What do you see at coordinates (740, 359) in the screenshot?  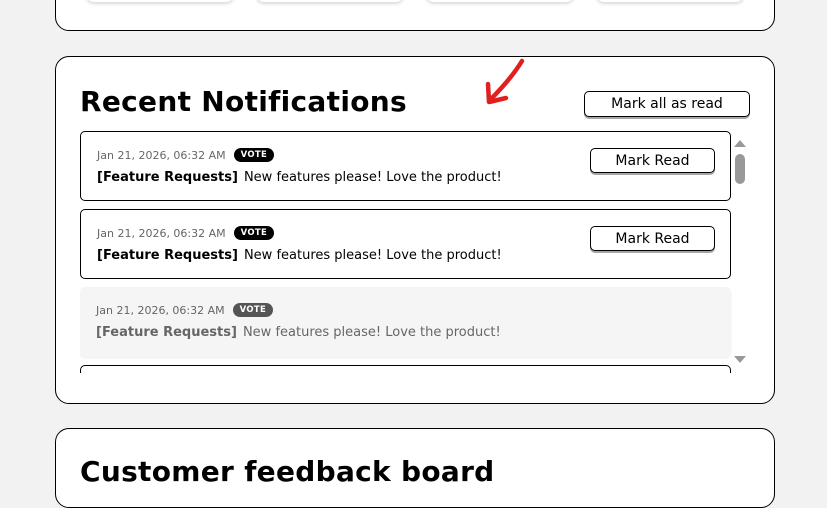 I see `triangle-down-icon` at bounding box center [740, 359].